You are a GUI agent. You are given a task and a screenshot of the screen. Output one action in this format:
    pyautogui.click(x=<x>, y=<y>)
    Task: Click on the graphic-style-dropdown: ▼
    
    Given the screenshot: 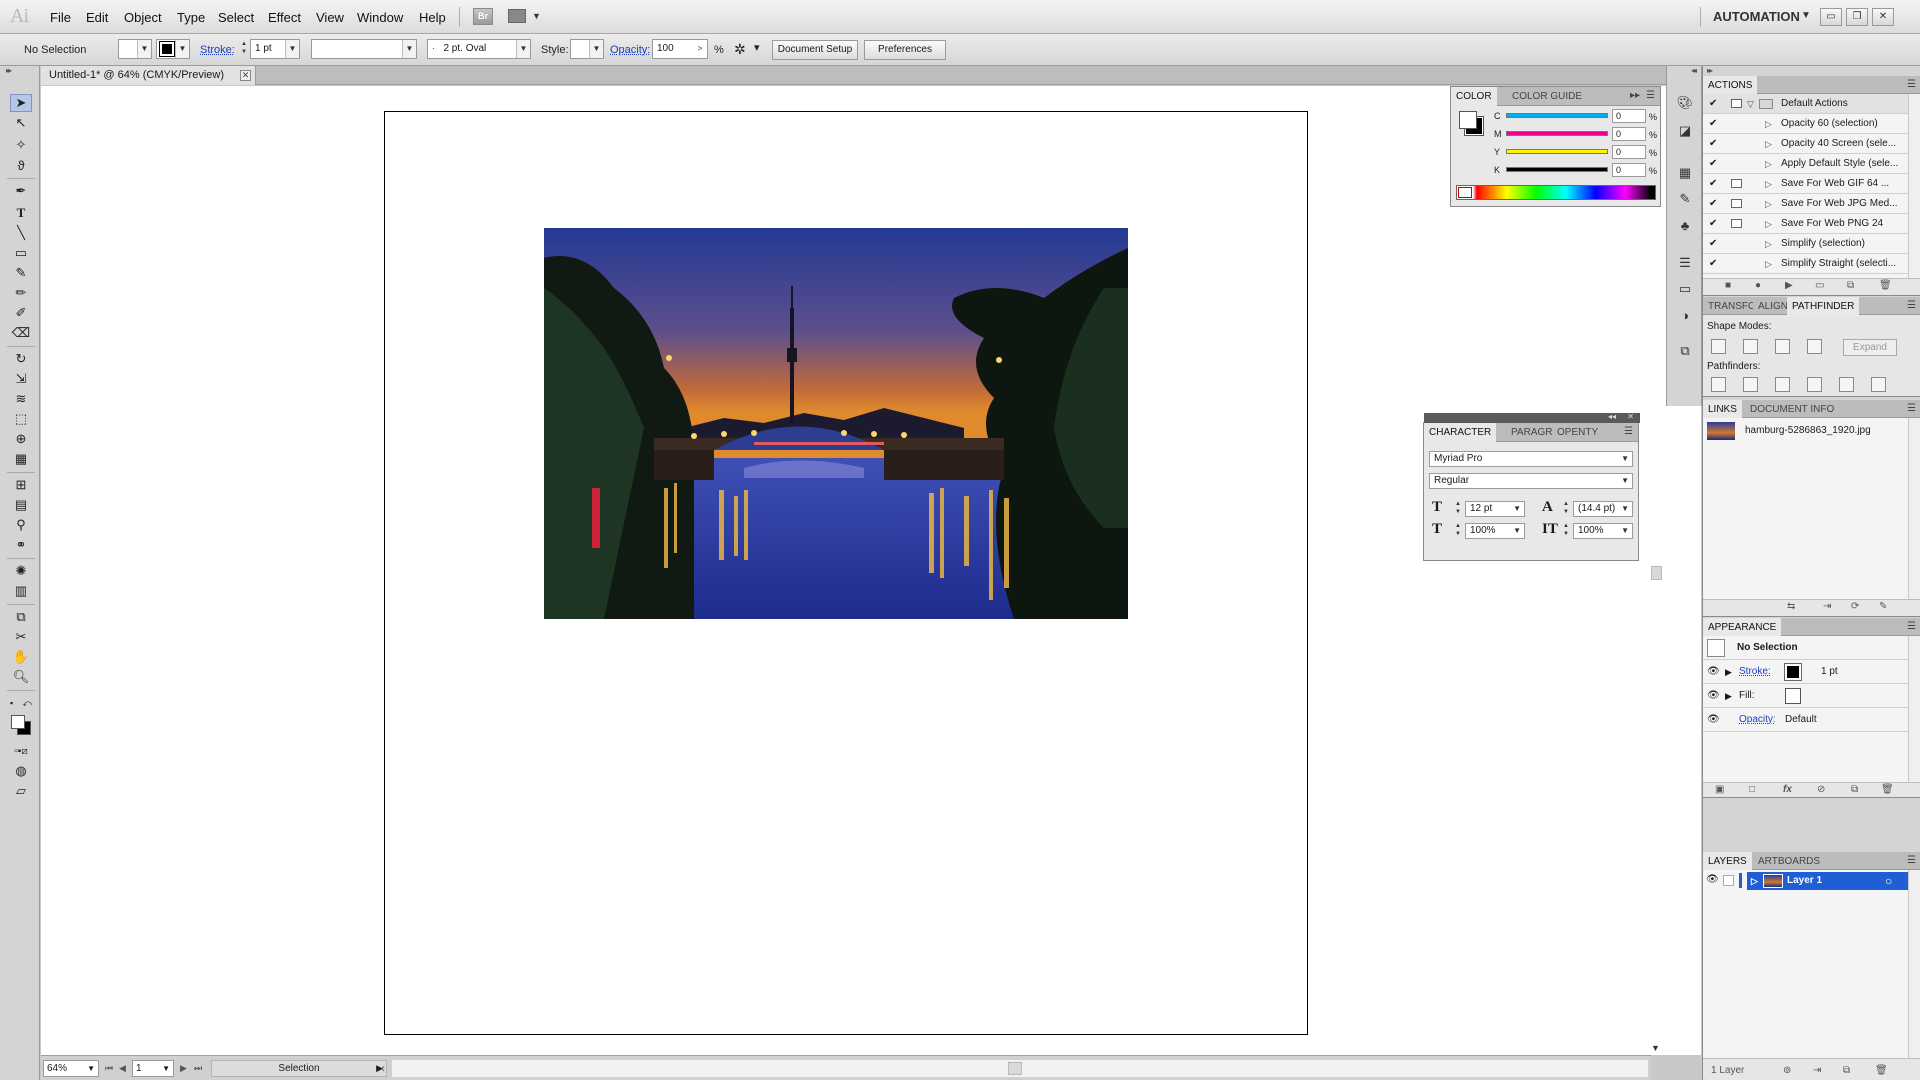 What is the action you would take?
    pyautogui.click(x=587, y=49)
    